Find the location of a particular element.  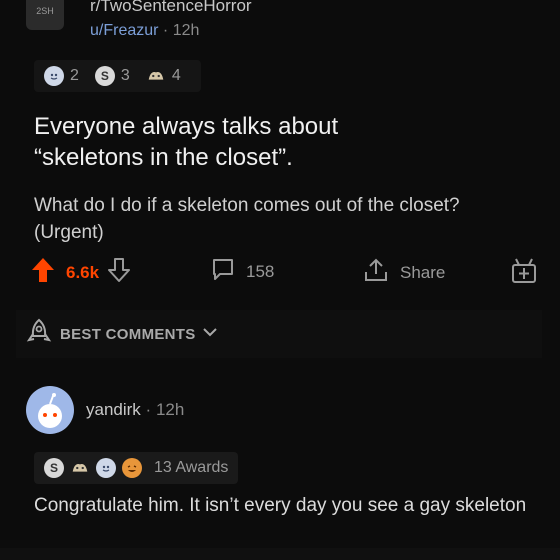

vote-score: 6.6k is located at coordinates (83, 272).